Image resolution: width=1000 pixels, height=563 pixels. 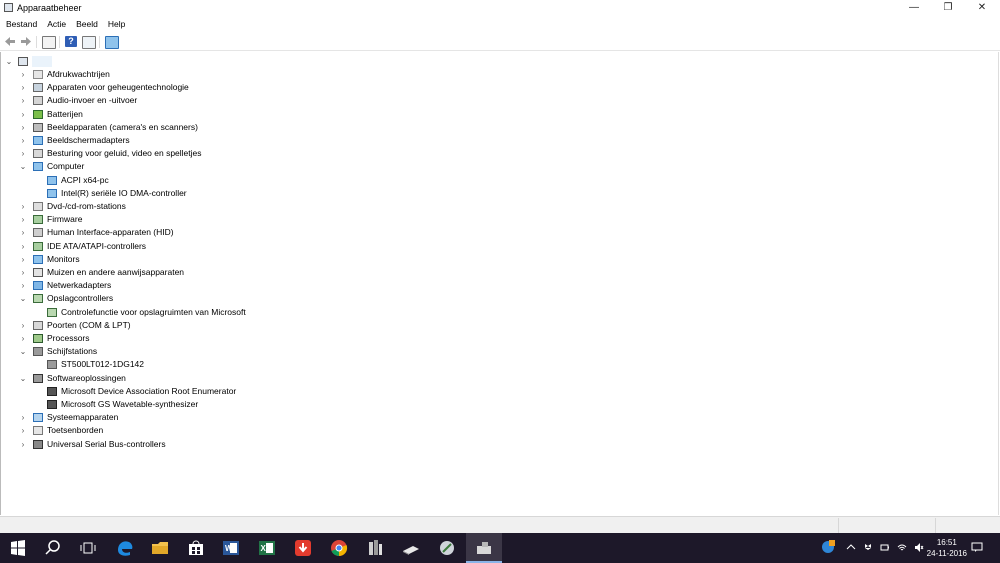 I want to click on camera-icon, so click(x=38, y=127).